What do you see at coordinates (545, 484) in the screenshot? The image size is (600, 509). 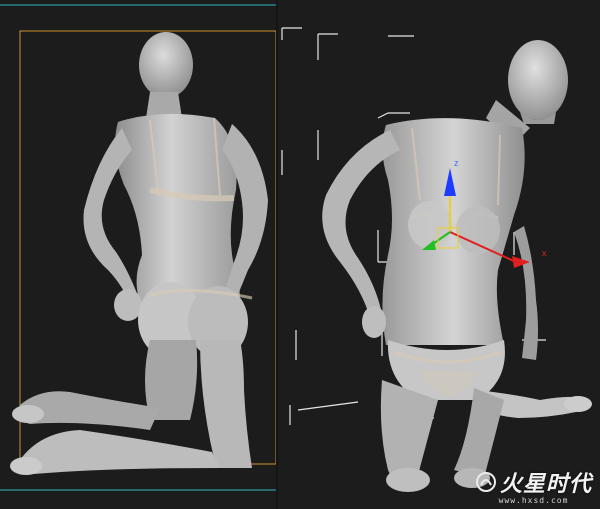 I see `watermark-title: 火星时代` at bounding box center [545, 484].